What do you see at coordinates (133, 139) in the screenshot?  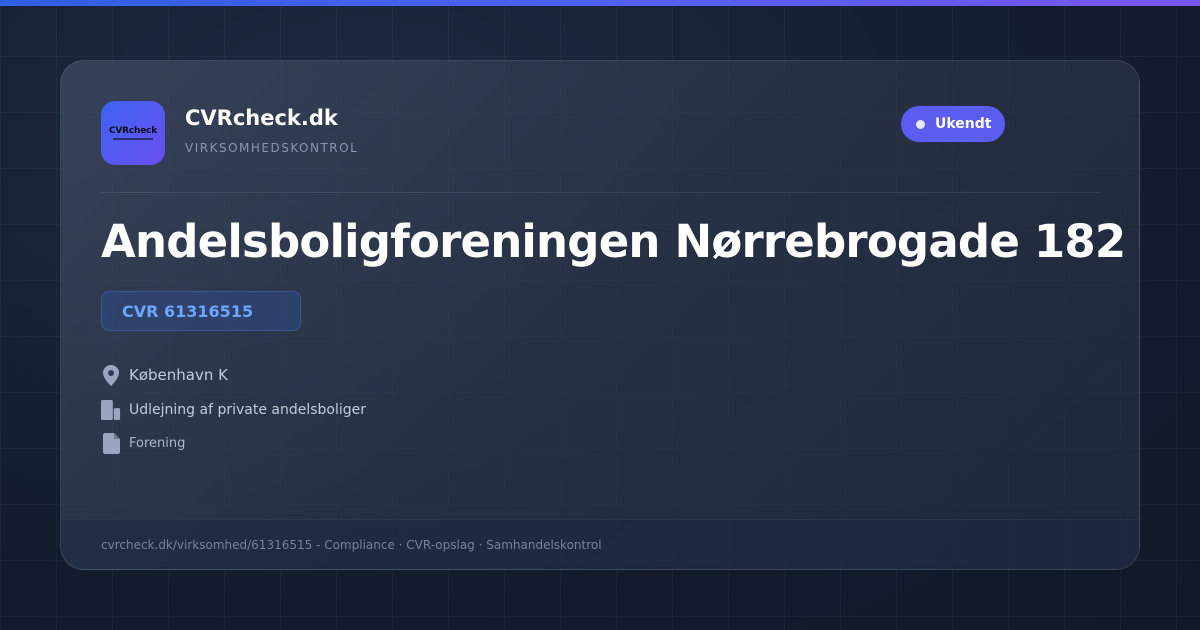 I see `logo-underline` at bounding box center [133, 139].